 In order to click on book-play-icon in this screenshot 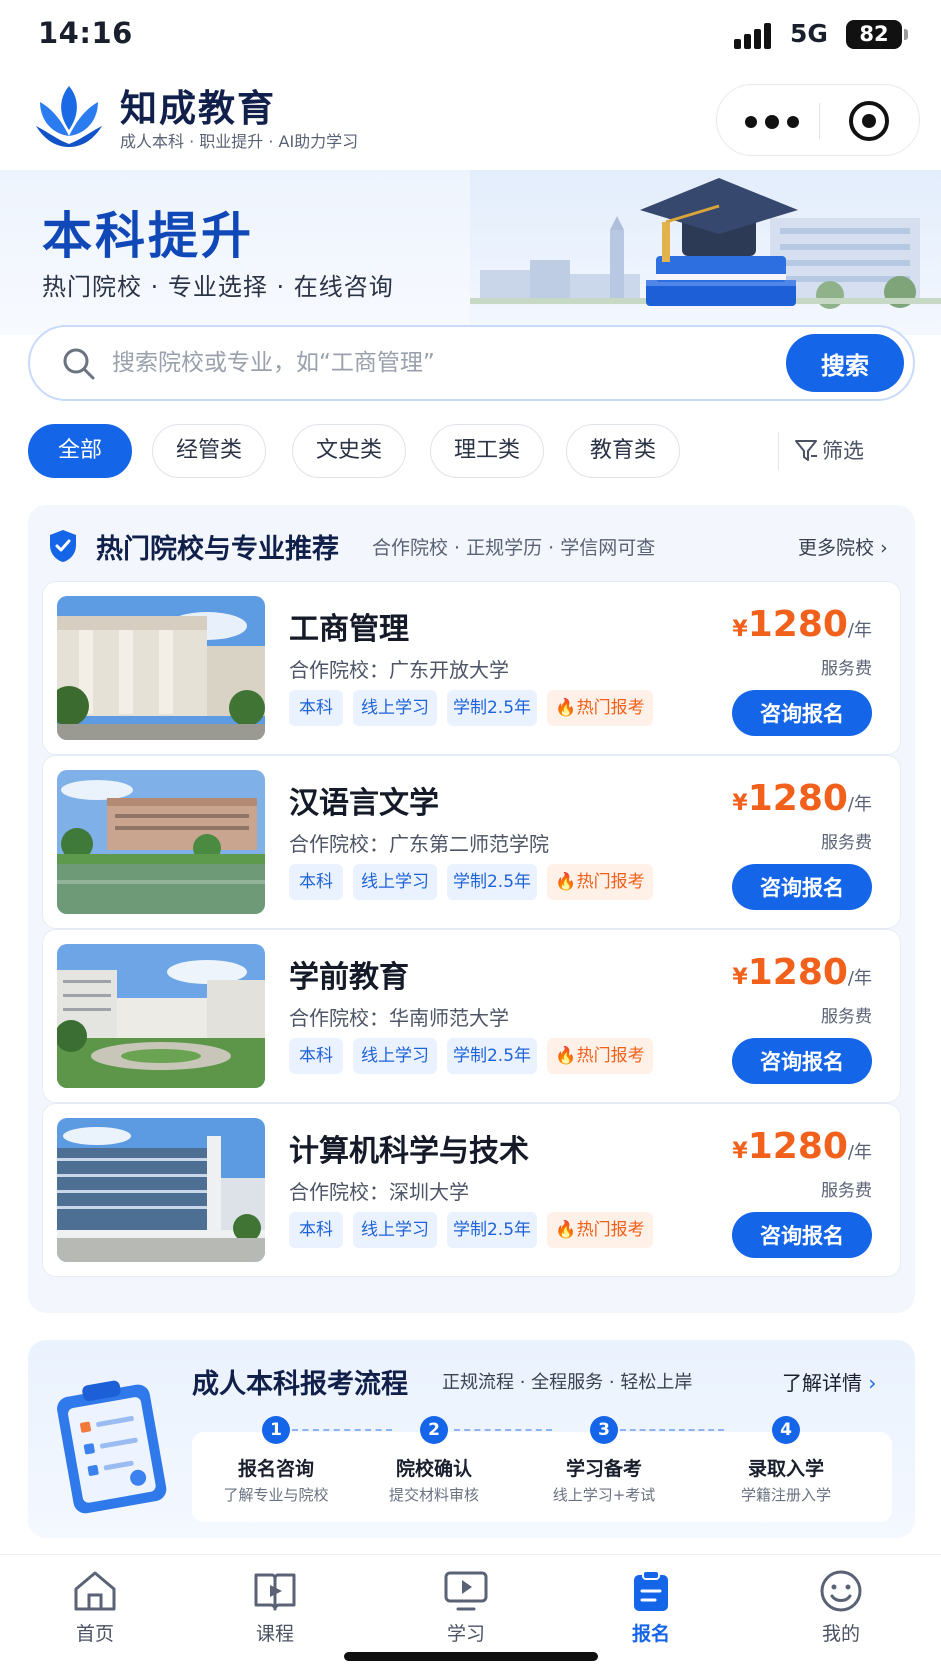, I will do `click(275, 1592)`.